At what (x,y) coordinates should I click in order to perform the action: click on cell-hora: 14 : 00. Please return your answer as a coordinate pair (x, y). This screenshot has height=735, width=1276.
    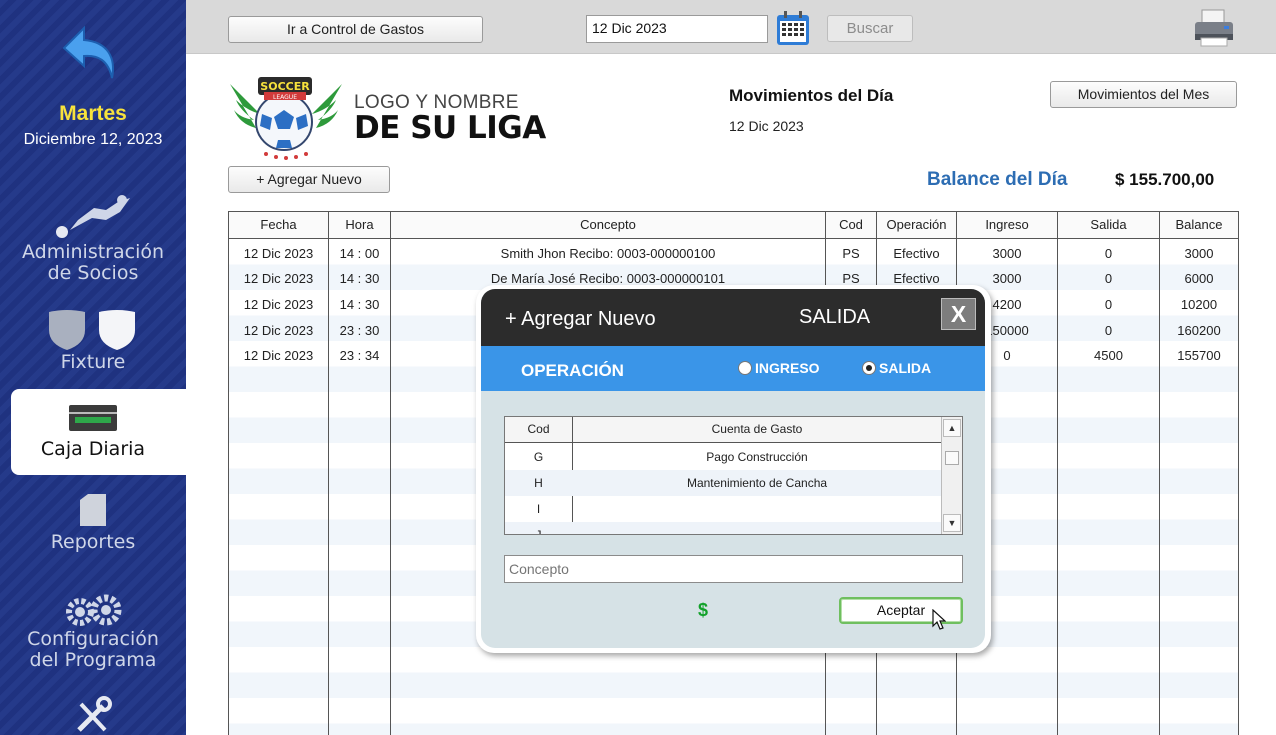
    Looking at the image, I should click on (359, 253).